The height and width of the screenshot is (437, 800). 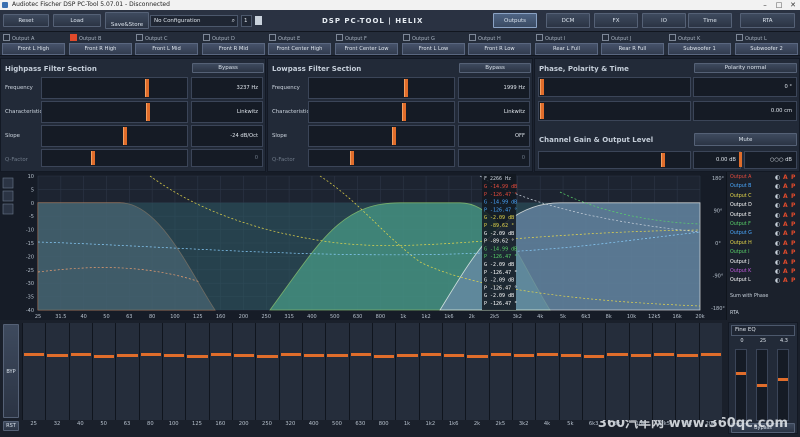 What do you see at coordinates (550, 38) in the screenshot?
I see `output-toggle-i: Output I` at bounding box center [550, 38].